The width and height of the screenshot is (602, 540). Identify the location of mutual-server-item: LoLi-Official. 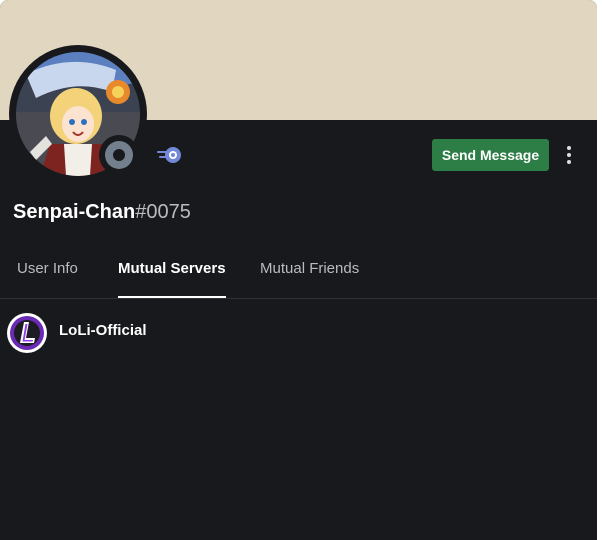
(297, 333).